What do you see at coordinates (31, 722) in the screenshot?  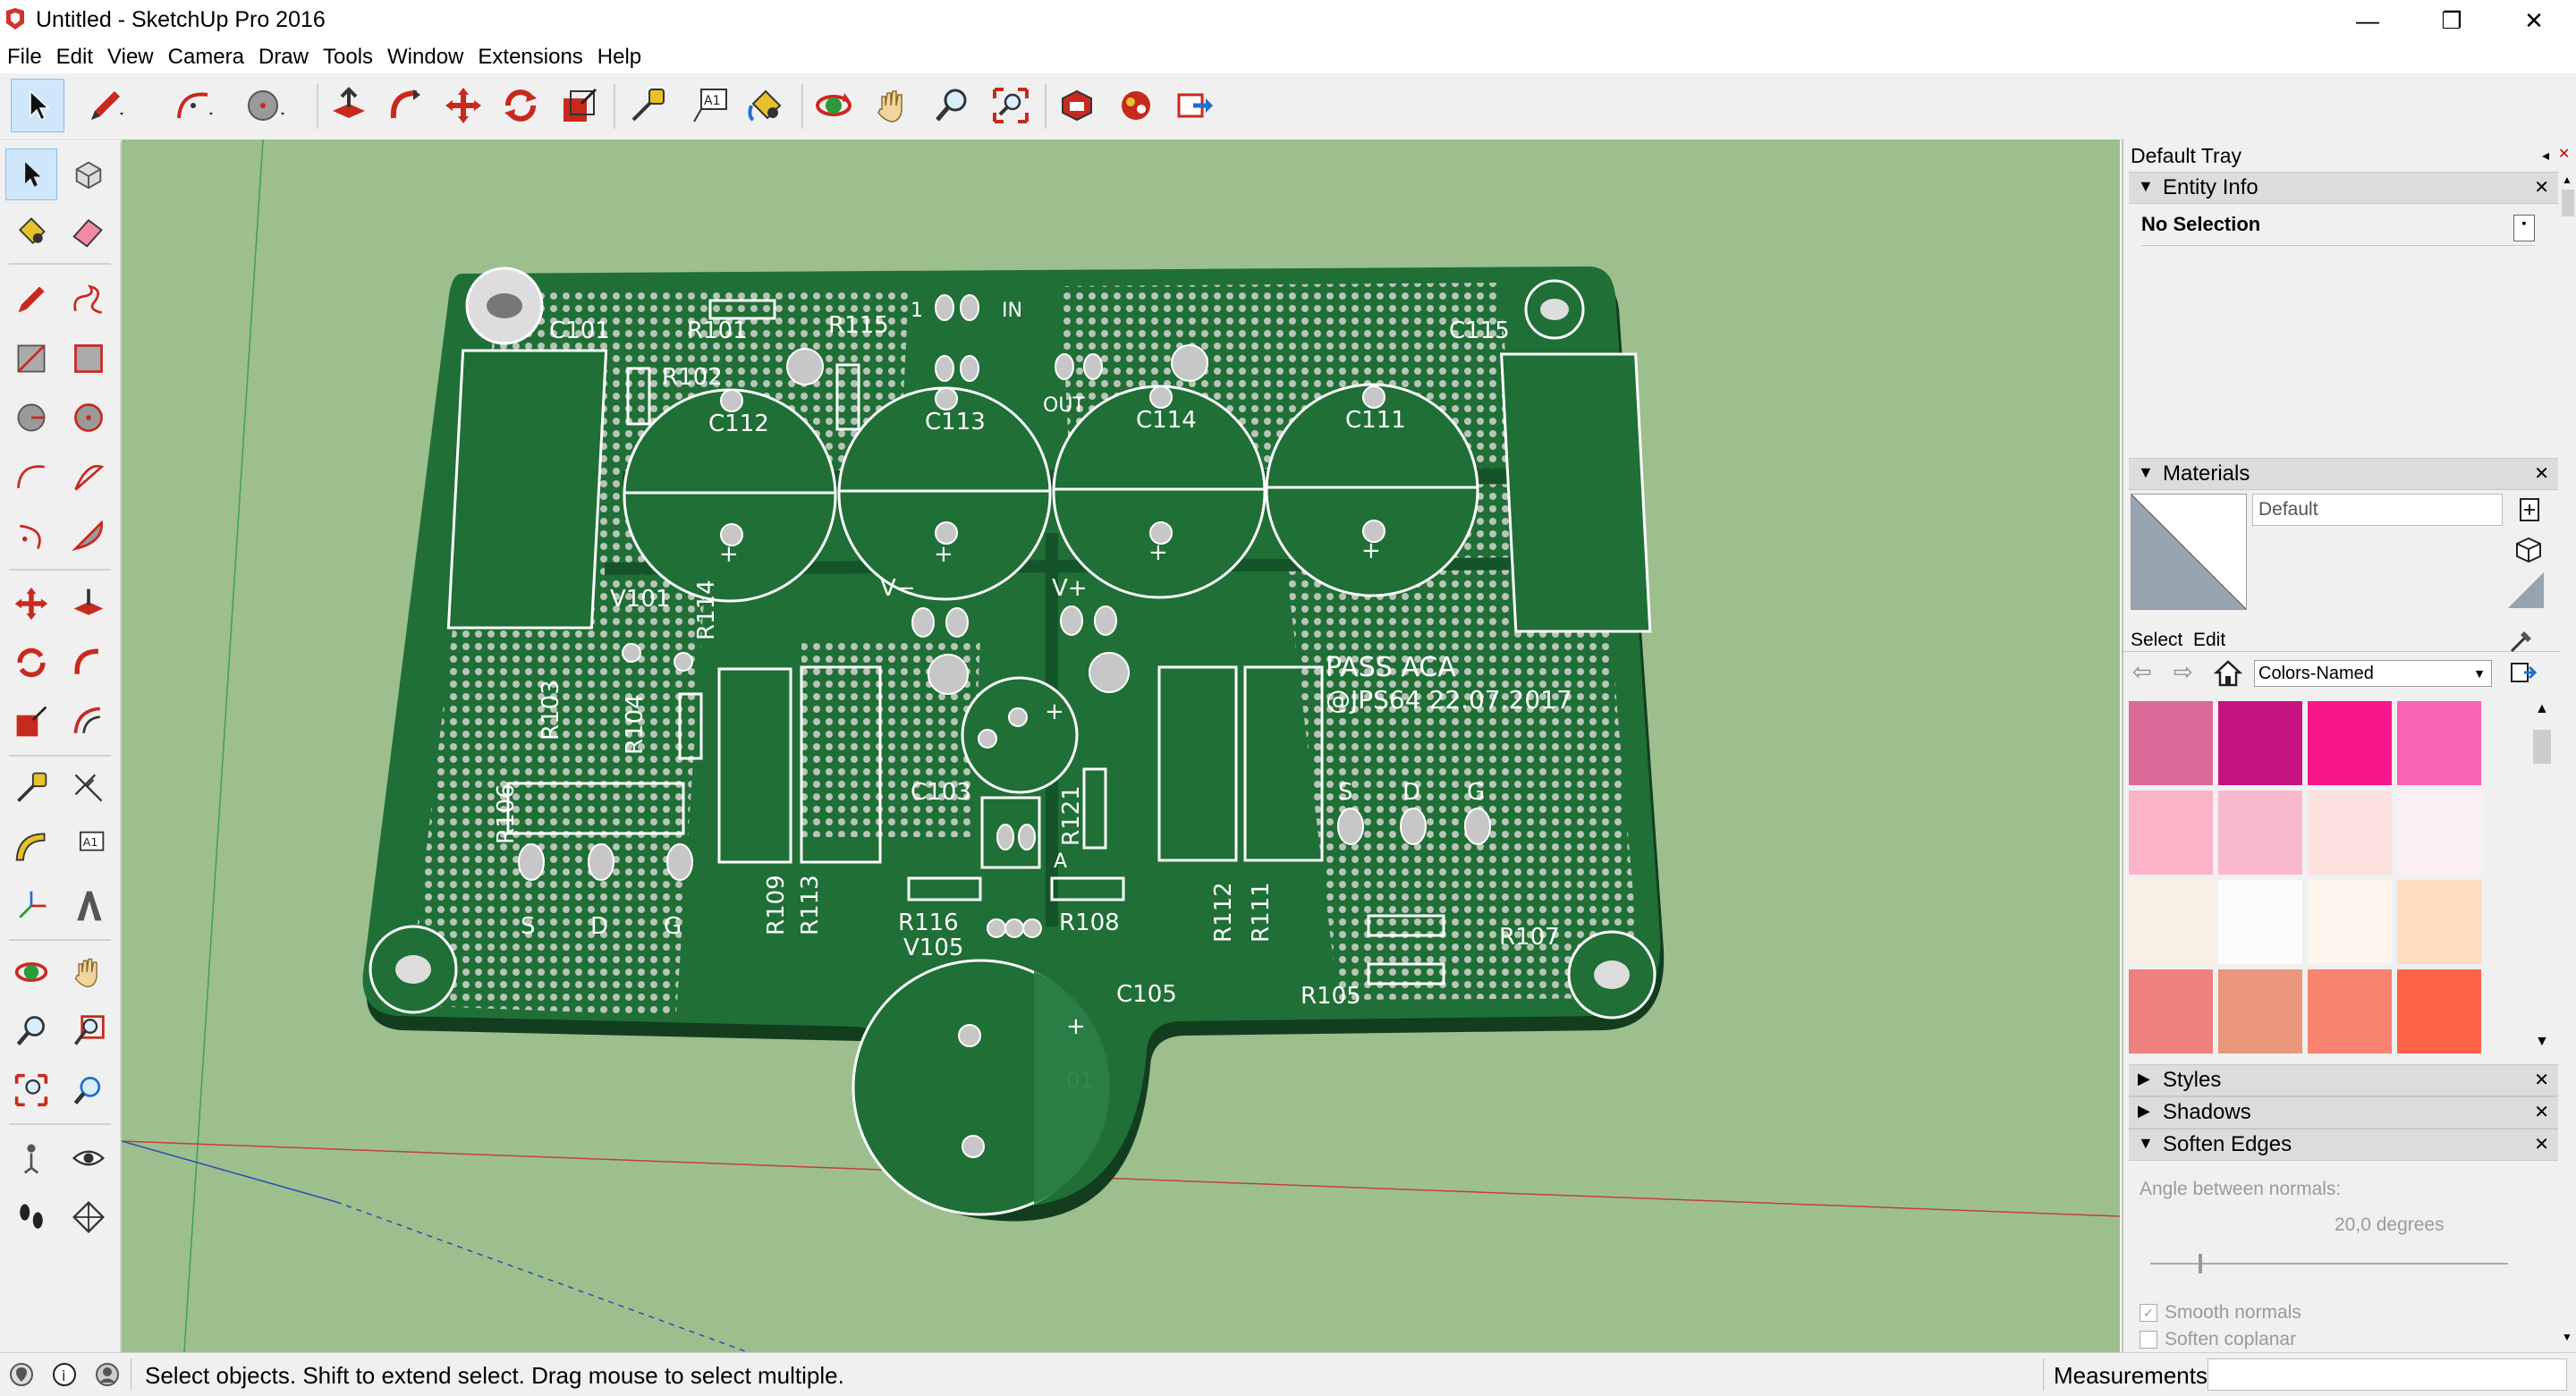 I see `palette-scale-button` at bounding box center [31, 722].